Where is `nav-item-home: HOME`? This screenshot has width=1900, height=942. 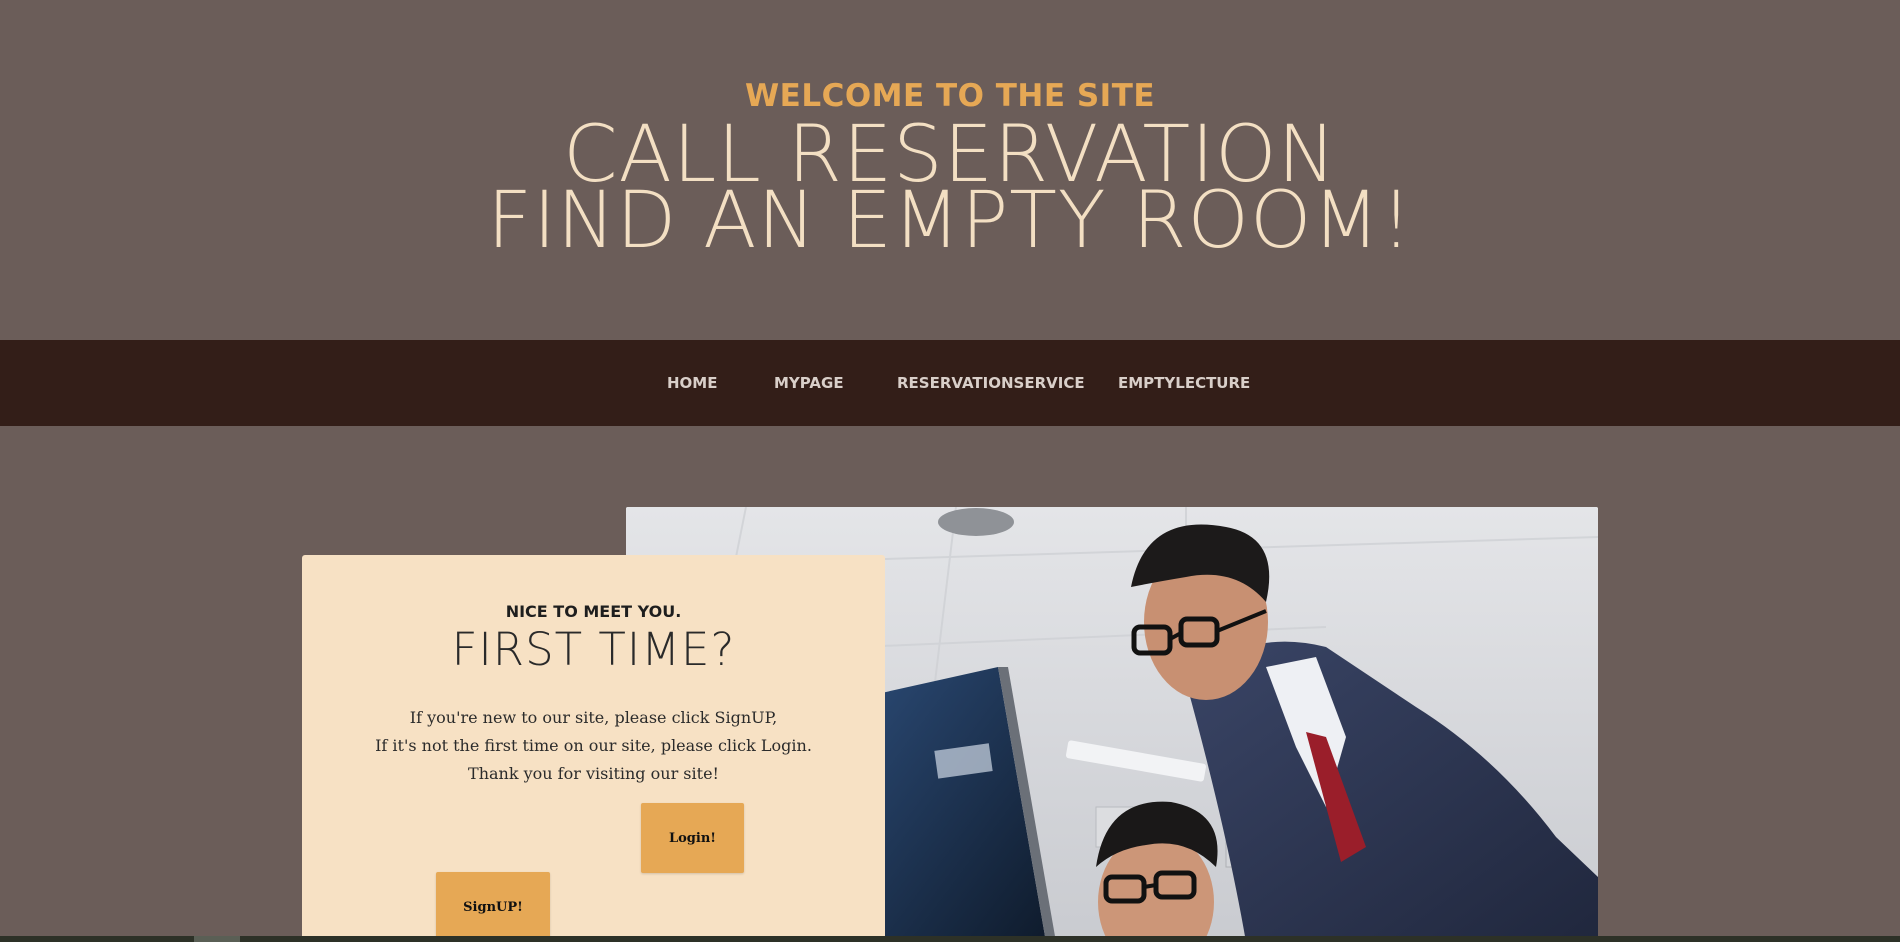
nav-item-home: HOME is located at coordinates (692, 383).